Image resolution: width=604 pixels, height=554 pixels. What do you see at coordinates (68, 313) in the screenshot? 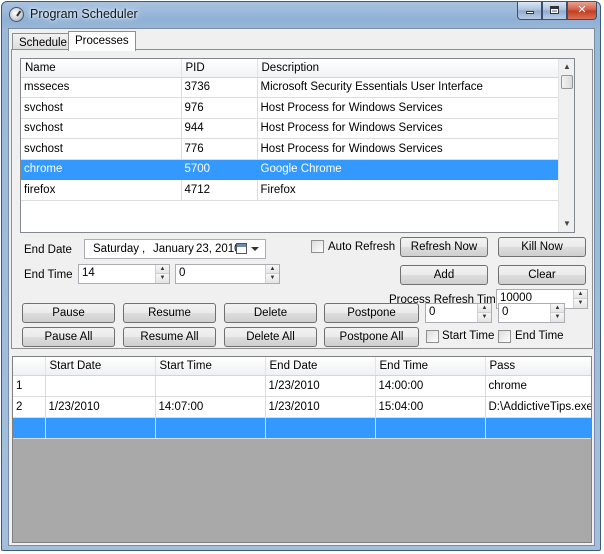
I see `pause-button: Pause` at bounding box center [68, 313].